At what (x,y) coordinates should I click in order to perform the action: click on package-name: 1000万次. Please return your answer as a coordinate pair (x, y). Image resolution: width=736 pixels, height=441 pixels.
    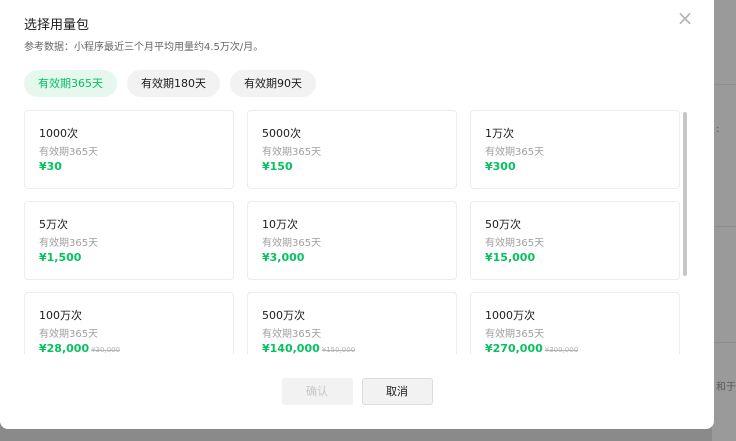
    Looking at the image, I should click on (510, 315).